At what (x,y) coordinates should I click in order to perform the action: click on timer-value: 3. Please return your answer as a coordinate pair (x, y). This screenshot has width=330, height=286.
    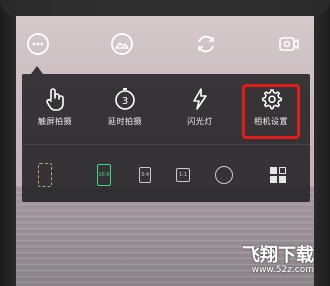
    Looking at the image, I should click on (125, 101).